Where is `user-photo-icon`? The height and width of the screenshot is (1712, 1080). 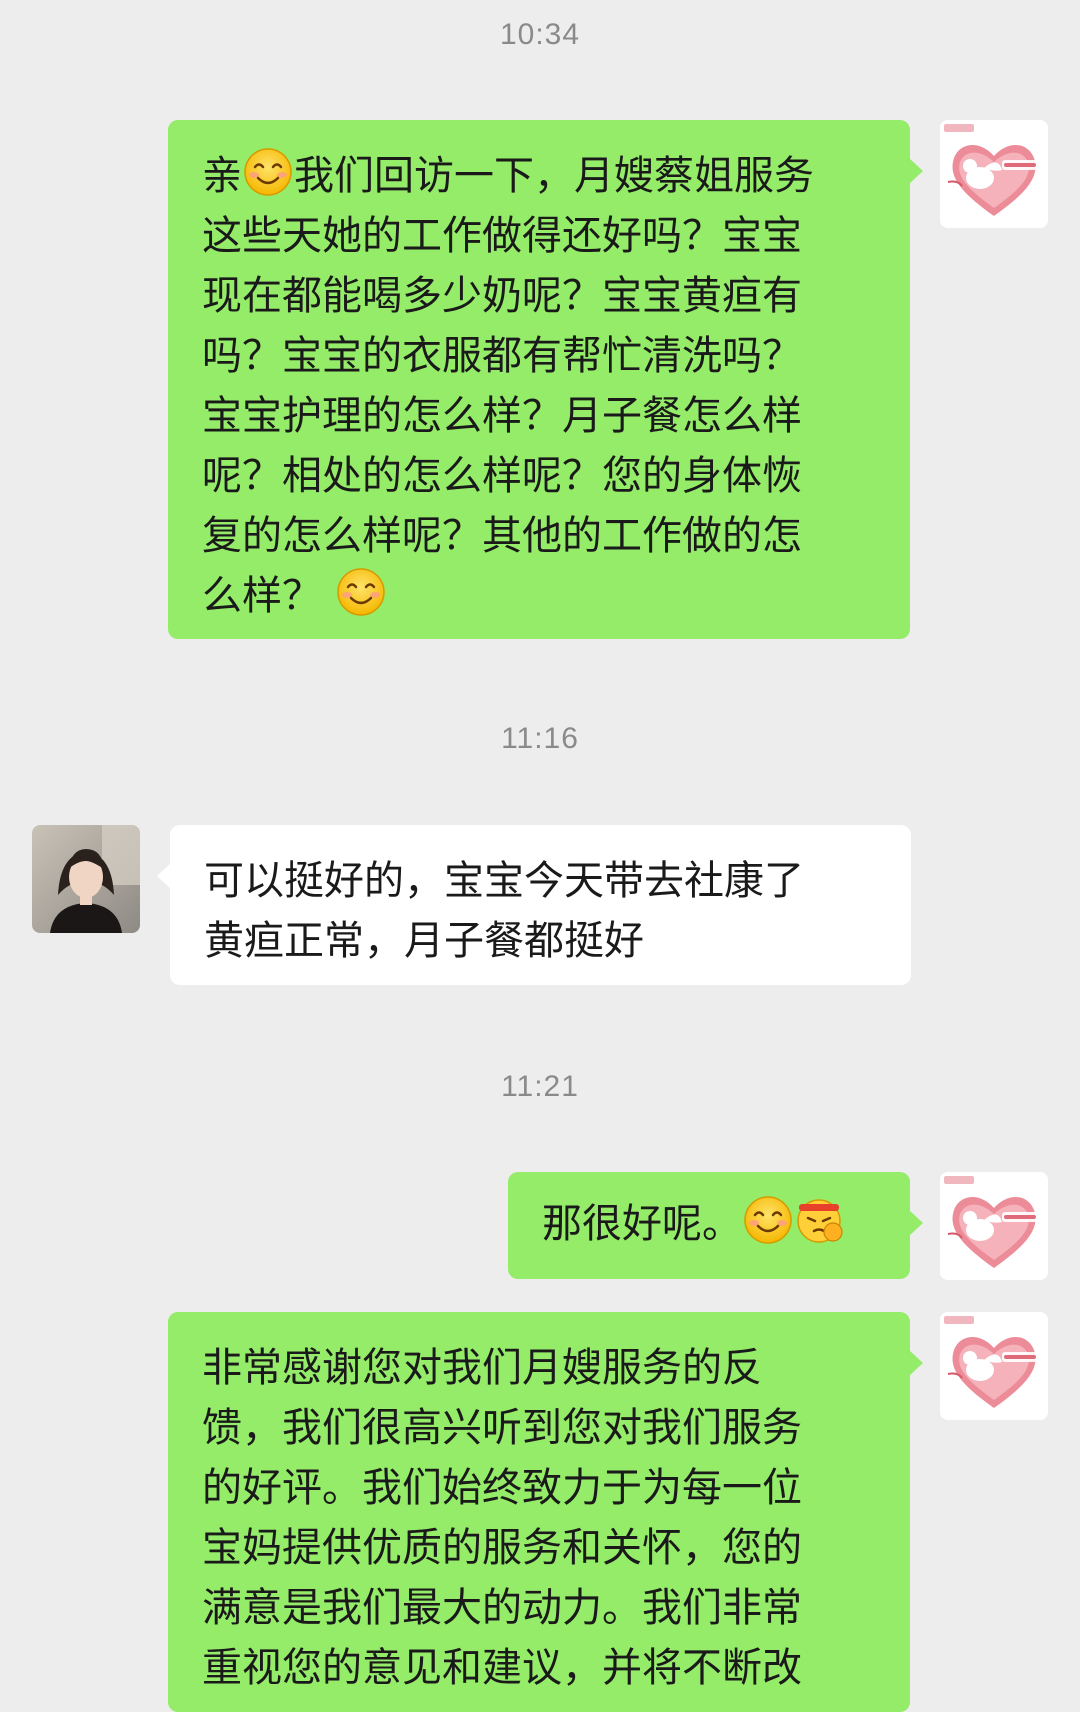
user-photo-icon is located at coordinates (86, 879).